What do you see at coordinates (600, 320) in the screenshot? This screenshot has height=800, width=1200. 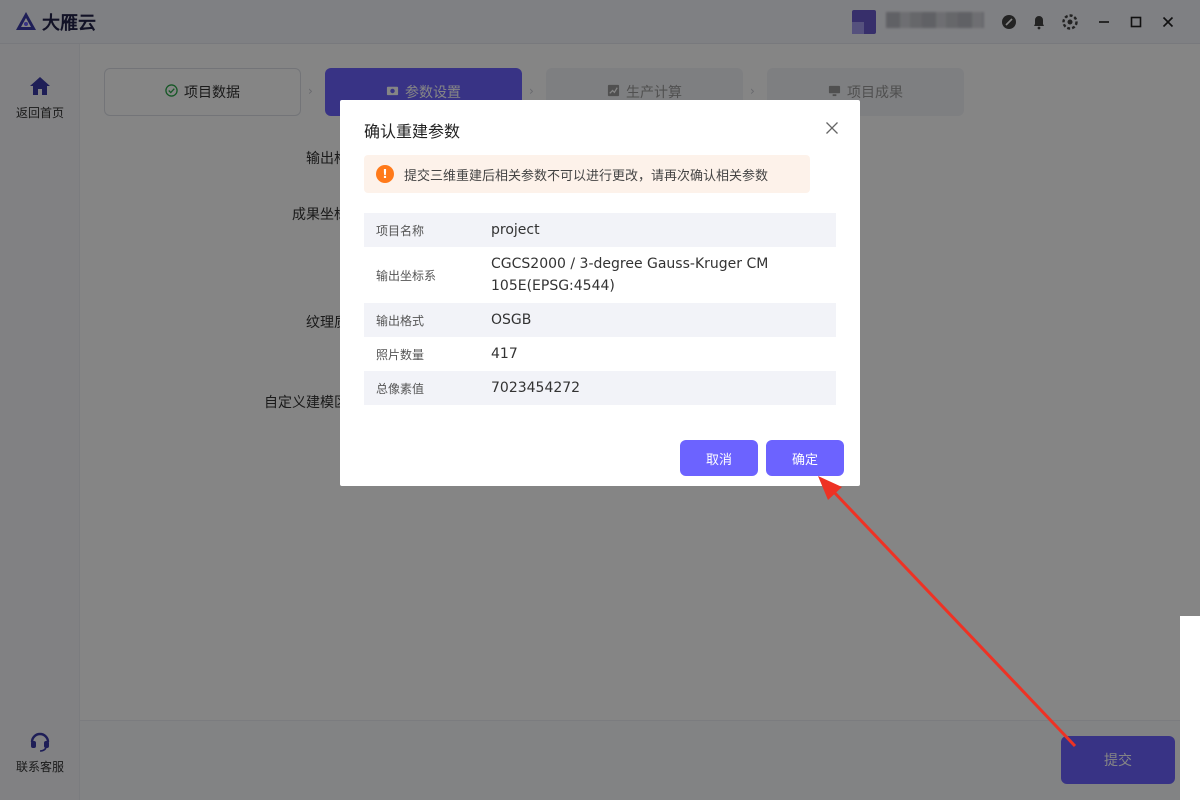 I see `table-row: 输出格式 OSGB` at bounding box center [600, 320].